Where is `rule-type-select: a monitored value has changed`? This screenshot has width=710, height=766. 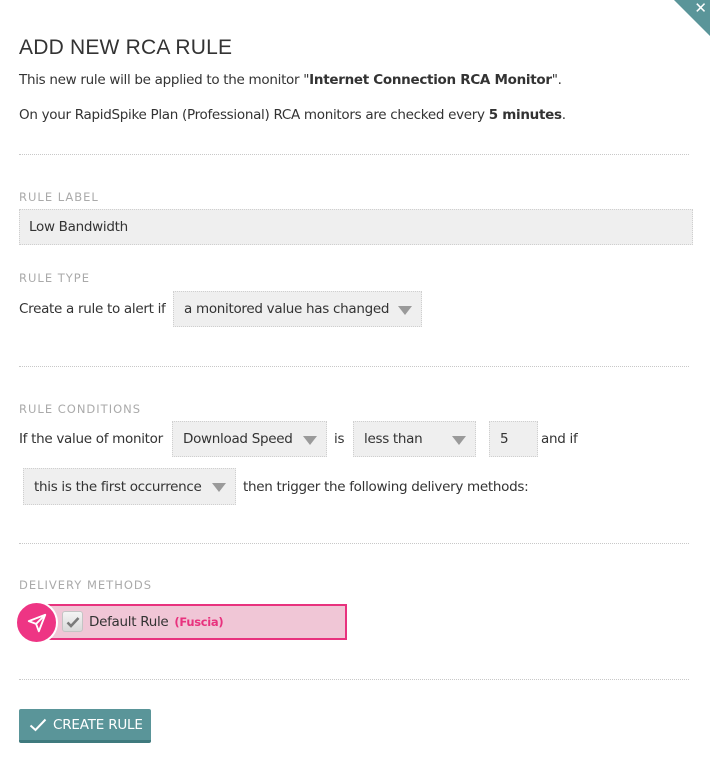
rule-type-select: a monitored value has changed is located at coordinates (297, 309).